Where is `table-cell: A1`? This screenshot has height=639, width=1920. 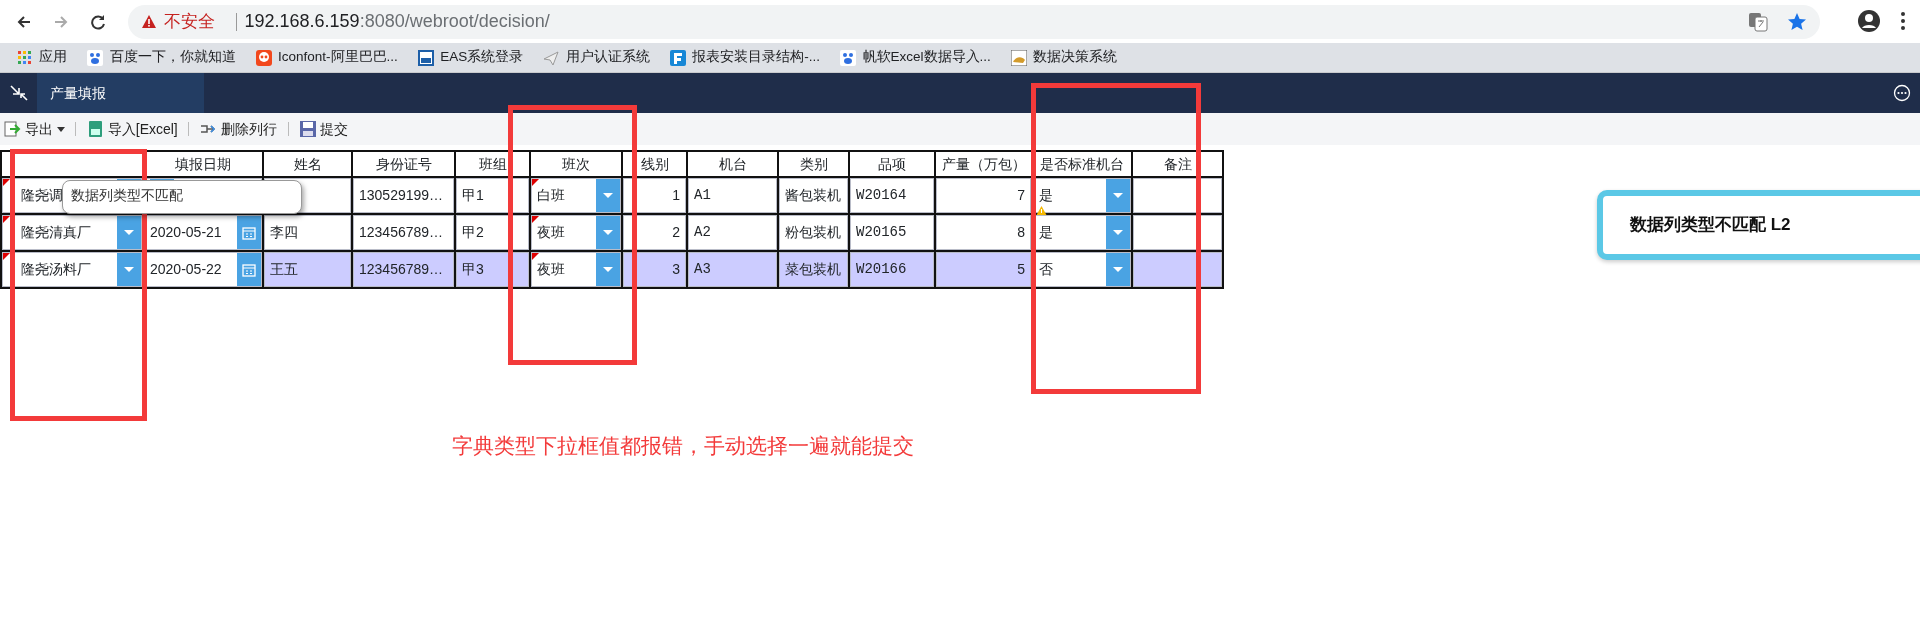 table-cell: A1 is located at coordinates (732, 195).